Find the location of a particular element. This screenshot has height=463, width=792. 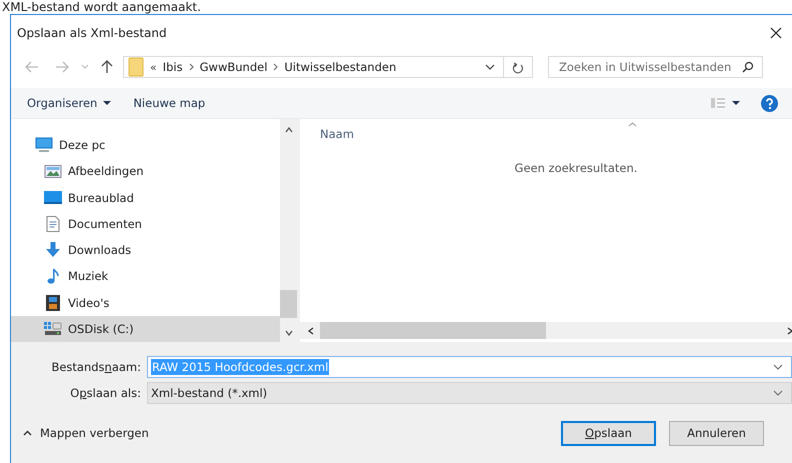

sidebar-item: OSDisk (C:) is located at coordinates (145, 329).